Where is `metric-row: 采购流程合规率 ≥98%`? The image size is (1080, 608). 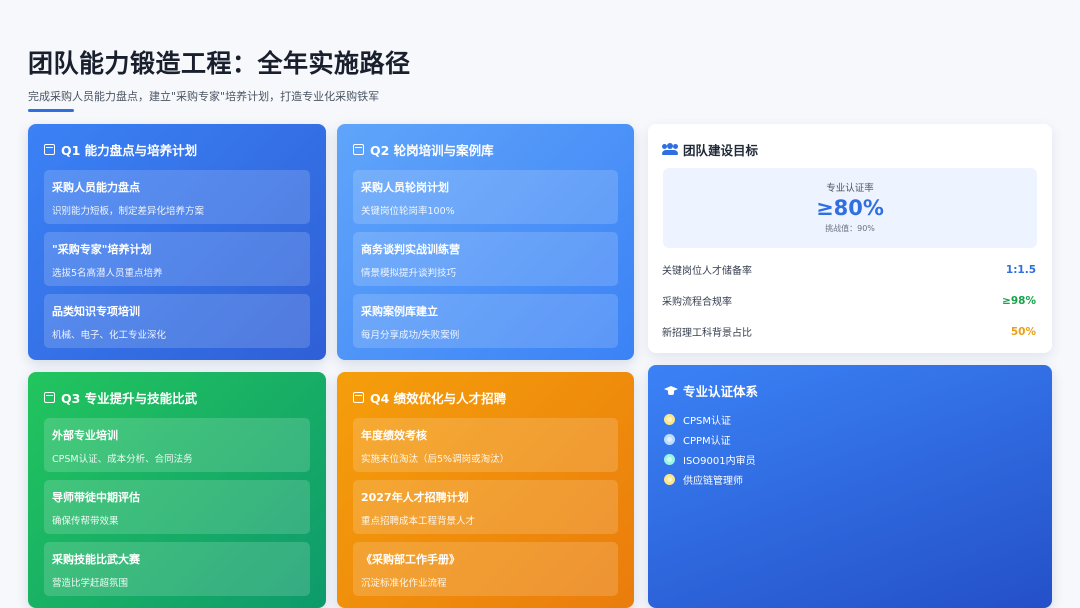 metric-row: 采购流程合规率 ≥98% is located at coordinates (850, 300).